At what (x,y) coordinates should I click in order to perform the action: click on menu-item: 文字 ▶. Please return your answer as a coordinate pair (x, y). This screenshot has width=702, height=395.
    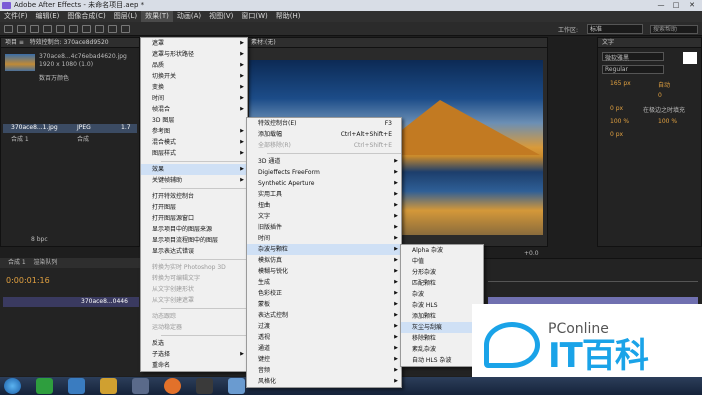
    Looking at the image, I should click on (324, 216).